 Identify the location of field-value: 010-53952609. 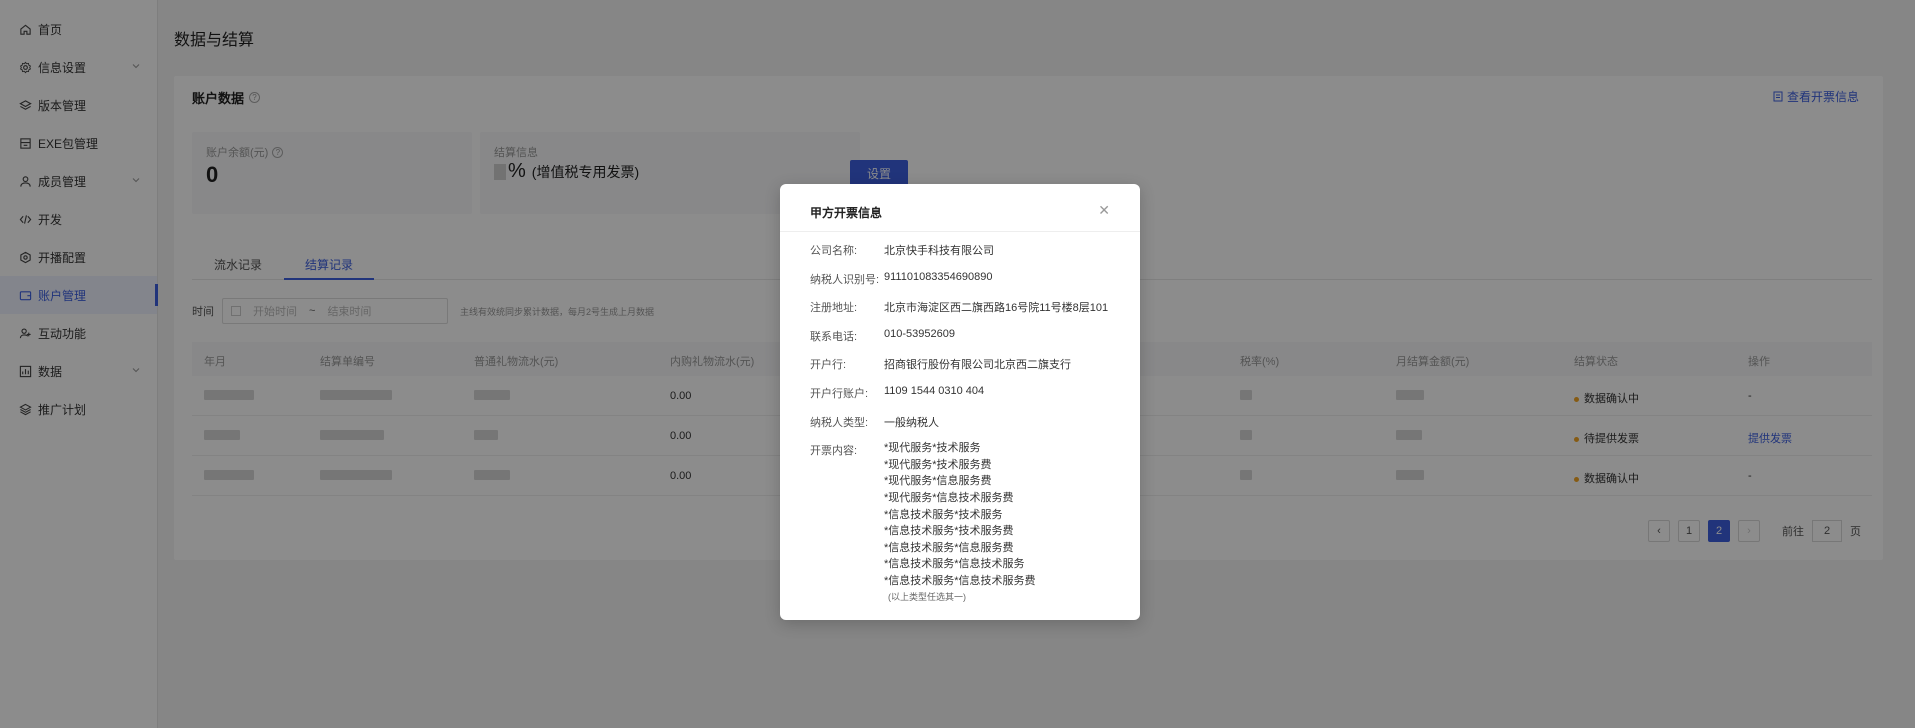
(919, 333).